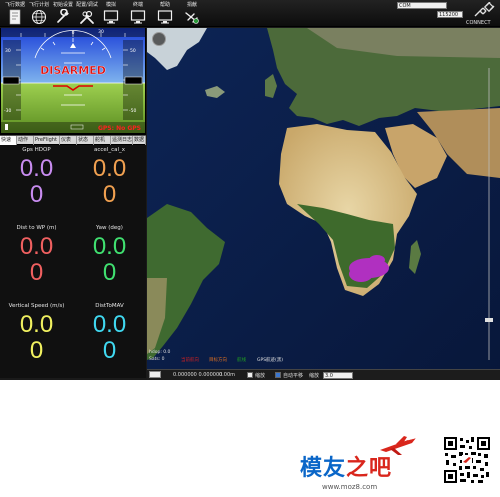 Image resolution: width=500 pixels, height=497 pixels. I want to click on legend-label-4: GPS航迹(黑), so click(270, 360).